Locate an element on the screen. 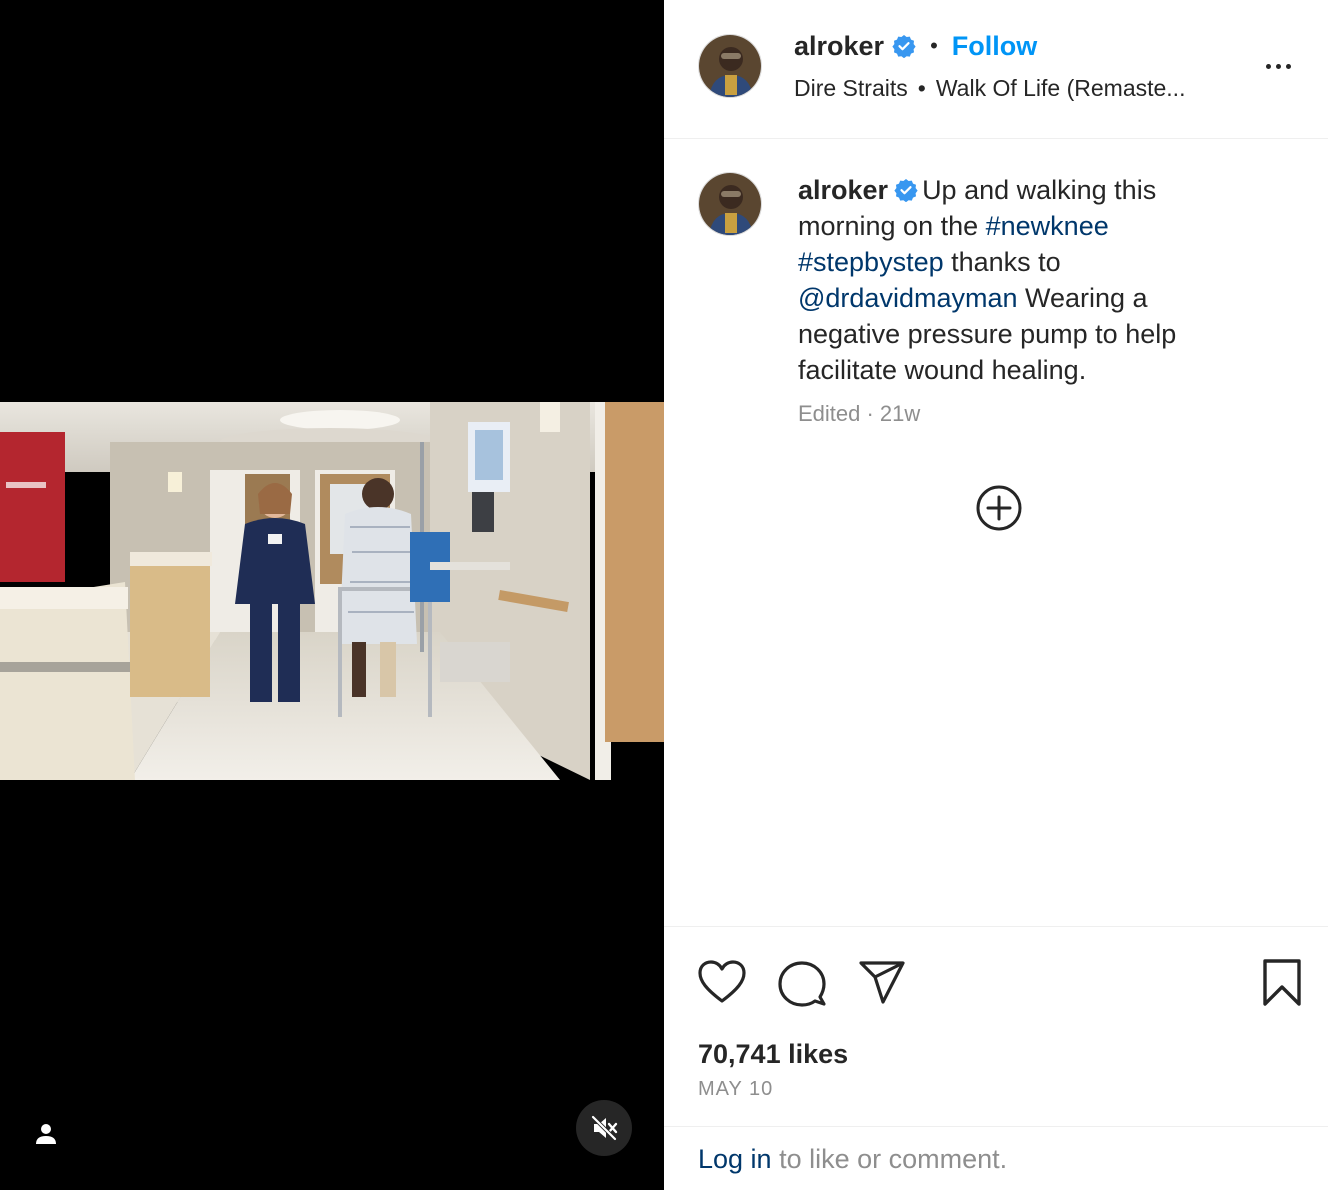  mute-toggle-button is located at coordinates (604, 1128).